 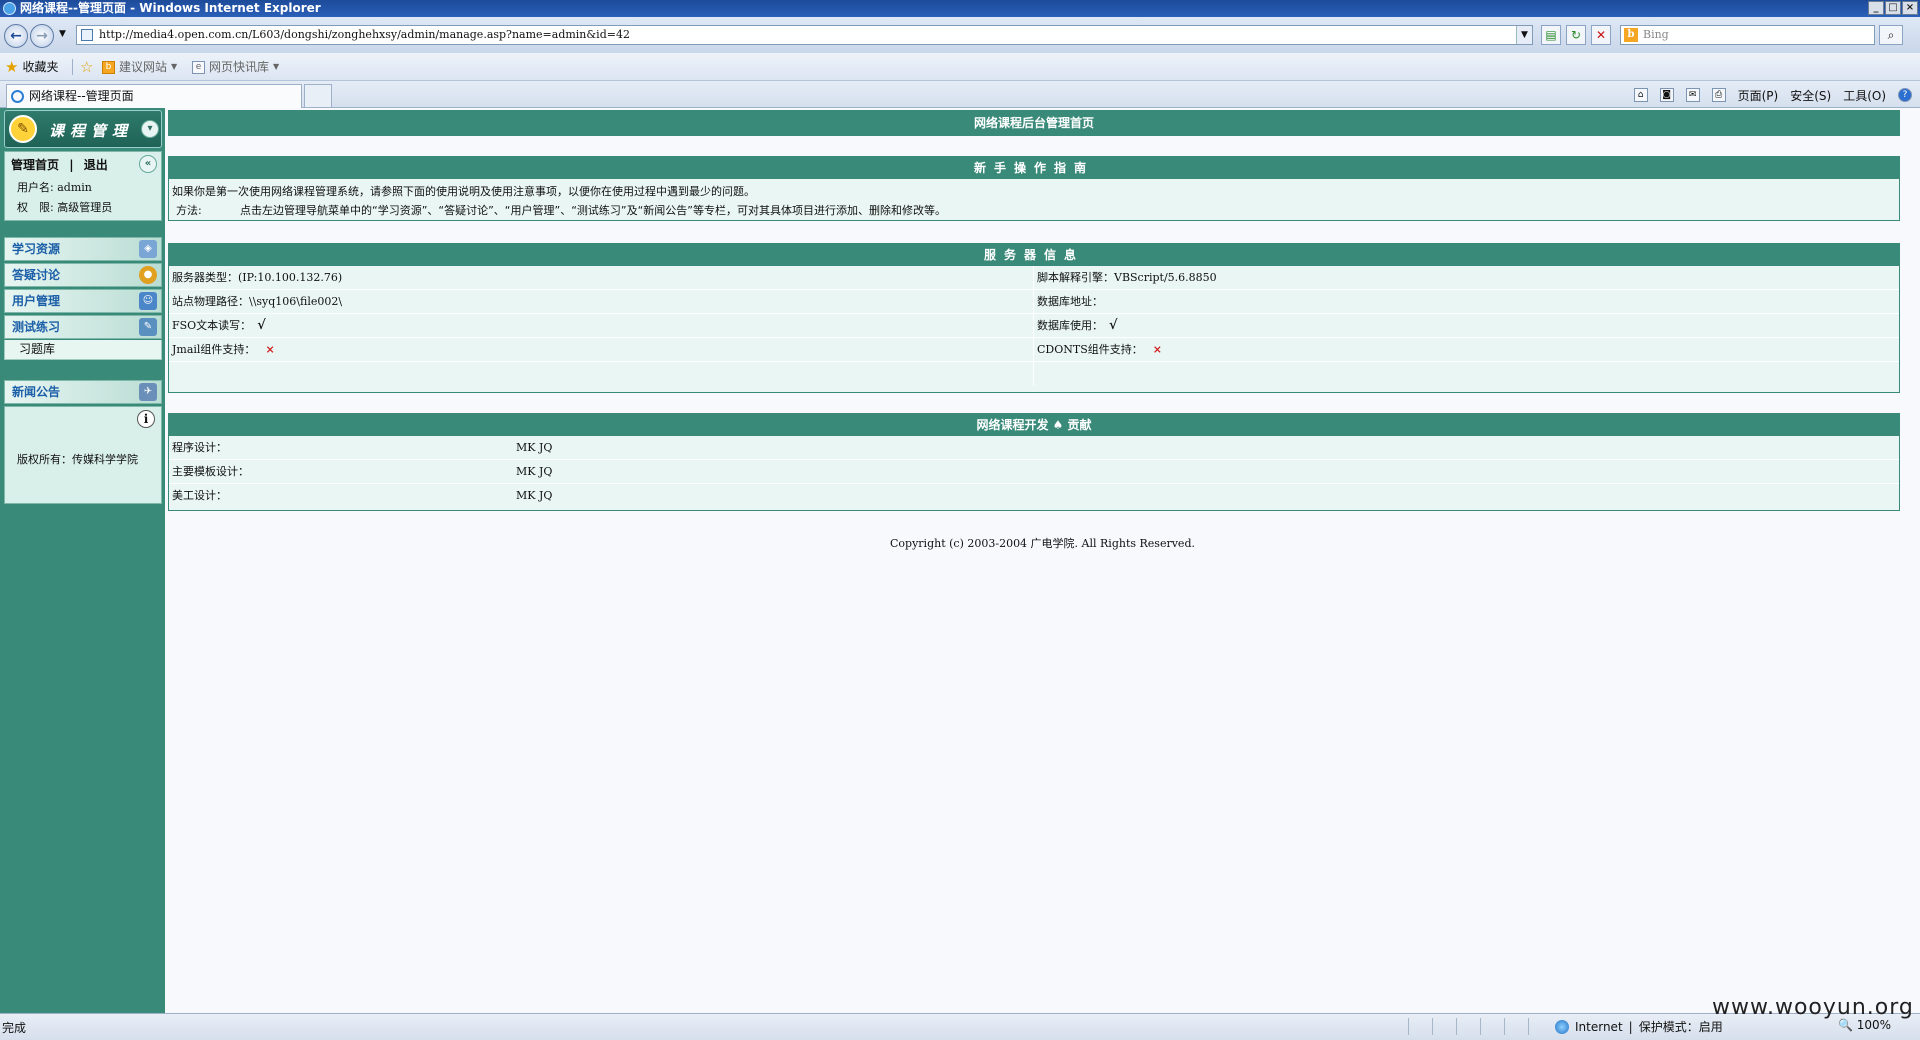 I want to click on add-star-icon: ☆, so click(x=87, y=67).